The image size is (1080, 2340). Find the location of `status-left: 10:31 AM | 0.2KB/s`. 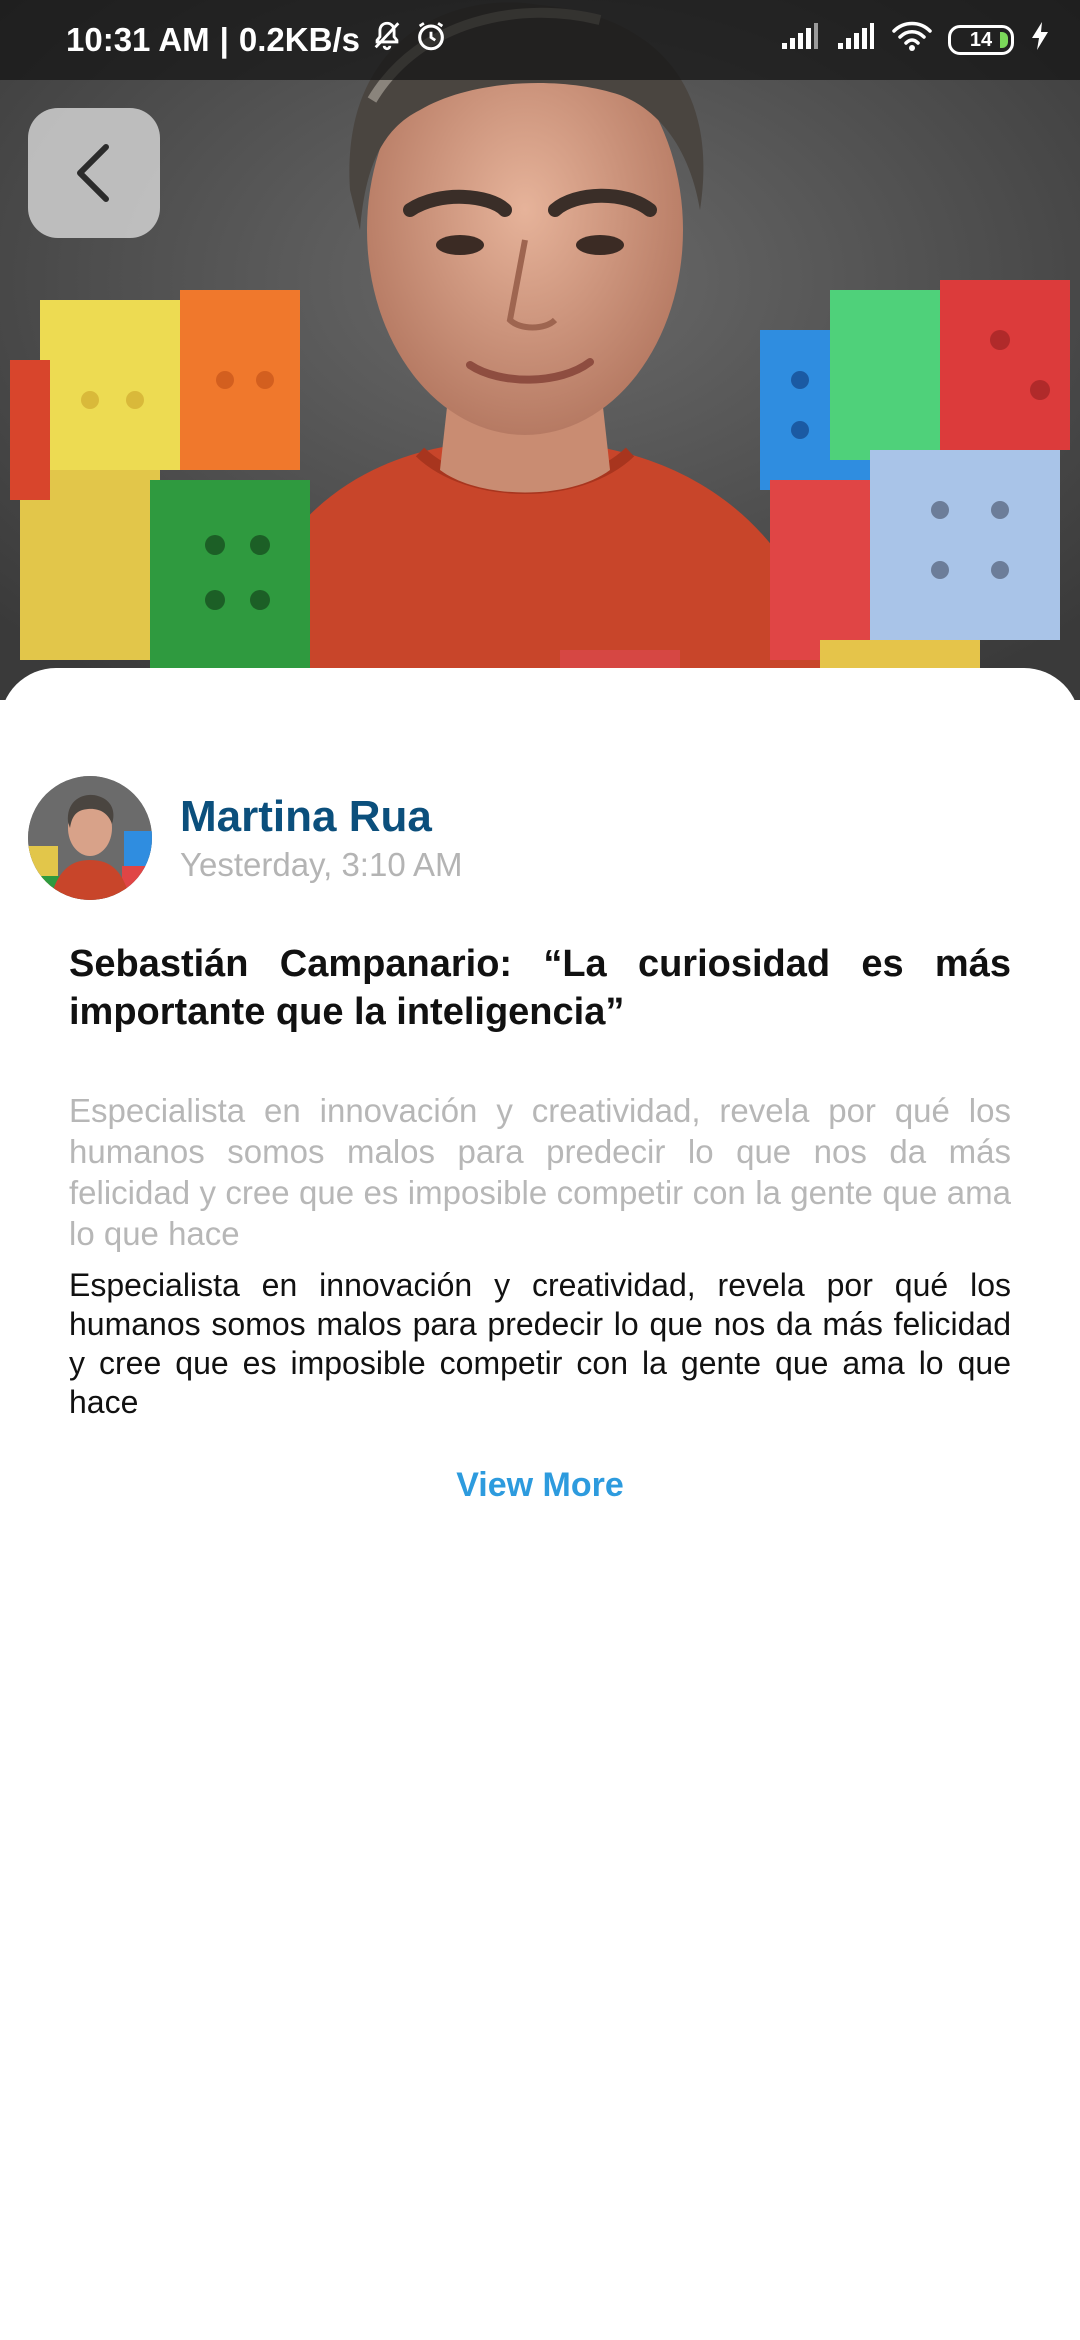

status-left: 10:31 AM | 0.2KB/s is located at coordinates (257, 40).